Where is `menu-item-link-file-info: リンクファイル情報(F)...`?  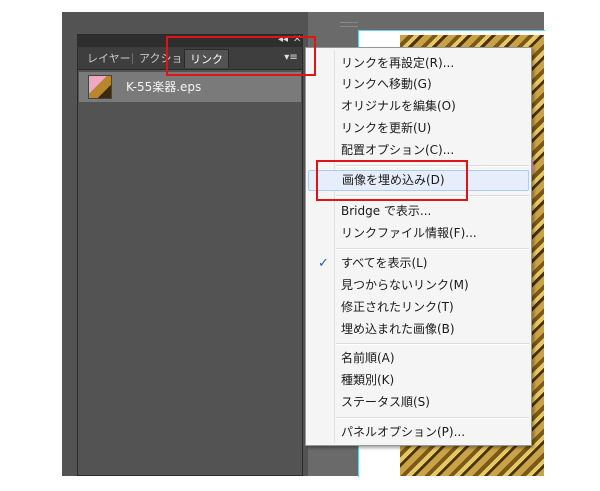
menu-item-link-file-info: リンクファイル情報(F)... is located at coordinates (418, 233).